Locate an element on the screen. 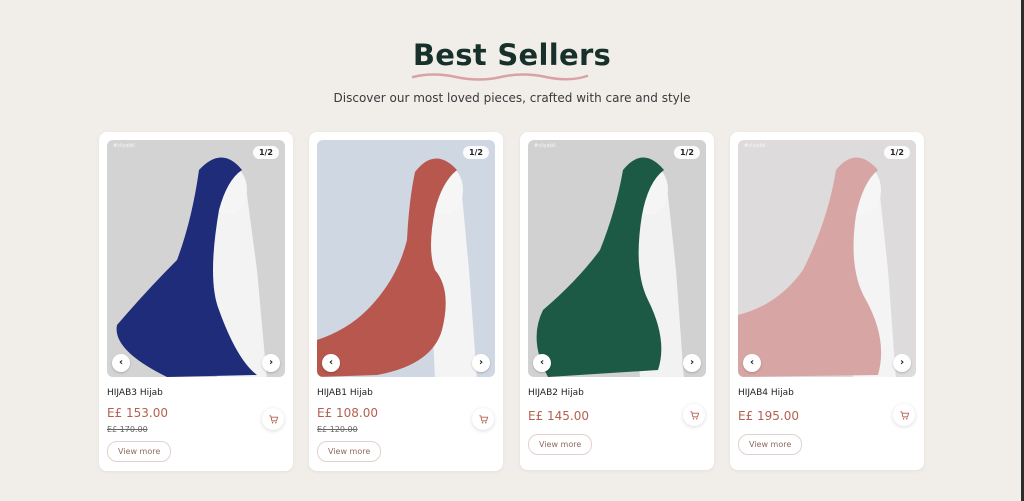 The height and width of the screenshot is (501, 1024). product-name: HIJAB3 Hijab is located at coordinates (135, 393).